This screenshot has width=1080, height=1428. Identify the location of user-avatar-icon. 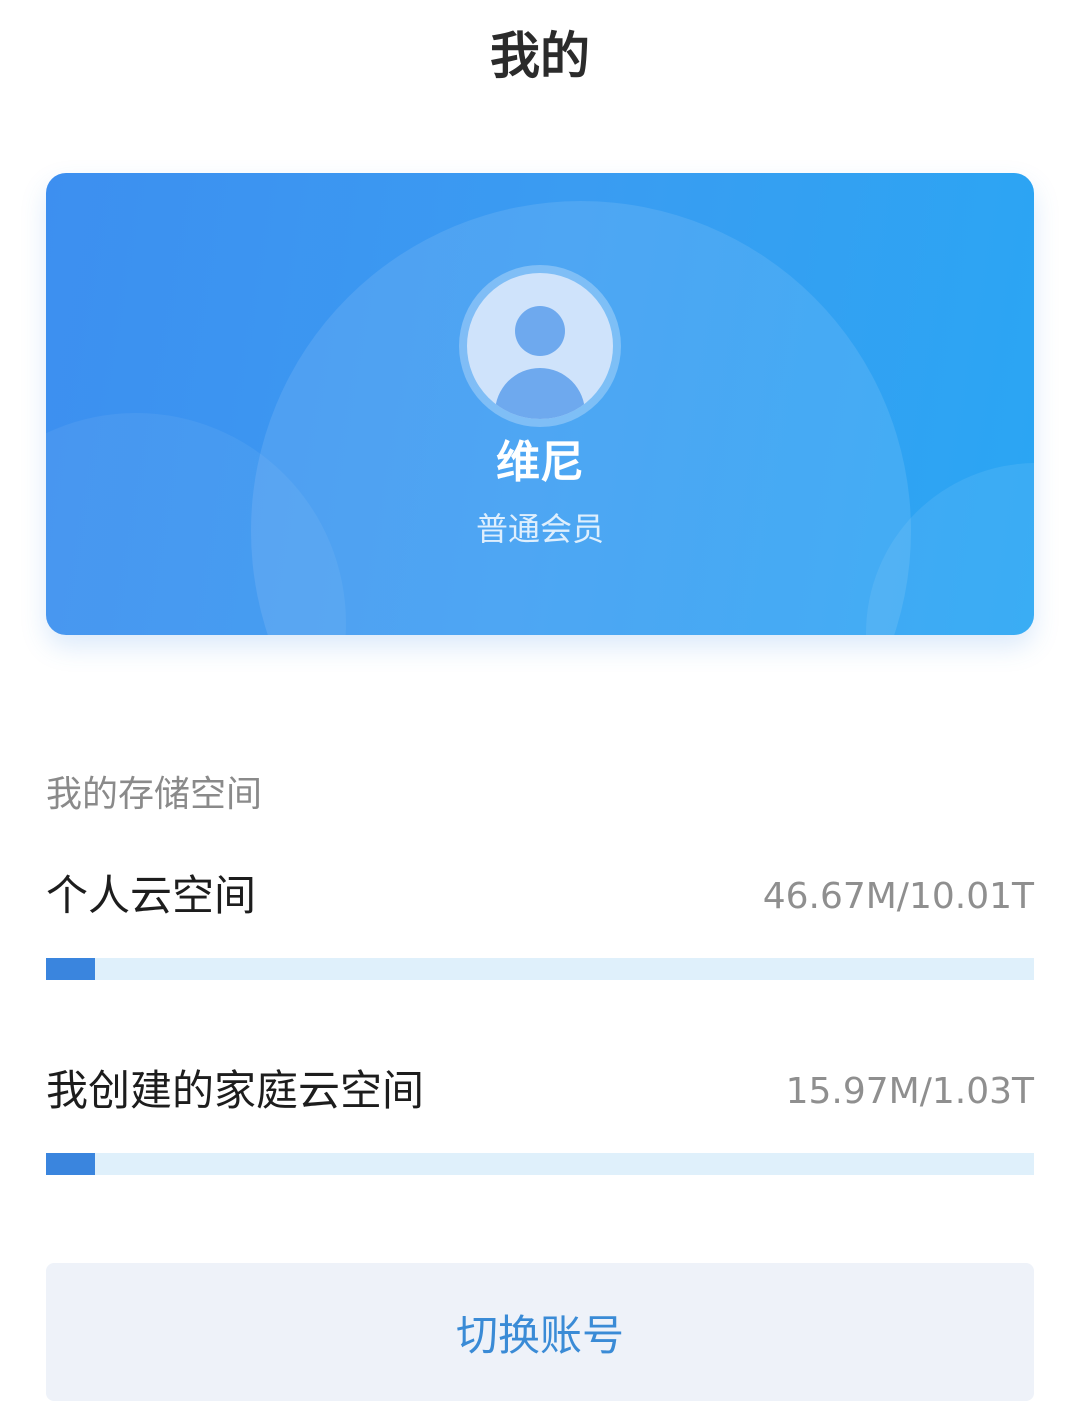
(540, 346).